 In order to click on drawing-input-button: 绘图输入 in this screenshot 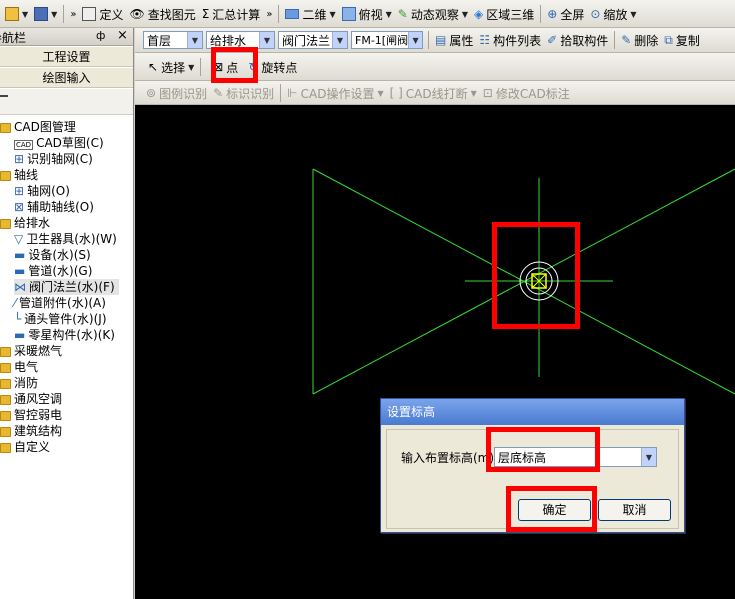, I will do `click(66, 78)`.